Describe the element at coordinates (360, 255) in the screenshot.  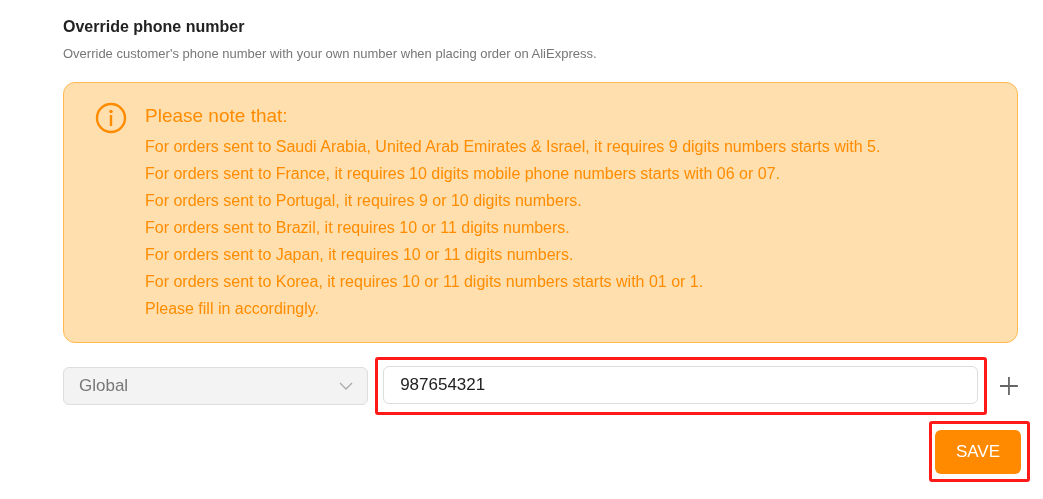
I see `notice-line: For orders sent to Japan, it requires 10 or 11 digits numbers.` at that location.